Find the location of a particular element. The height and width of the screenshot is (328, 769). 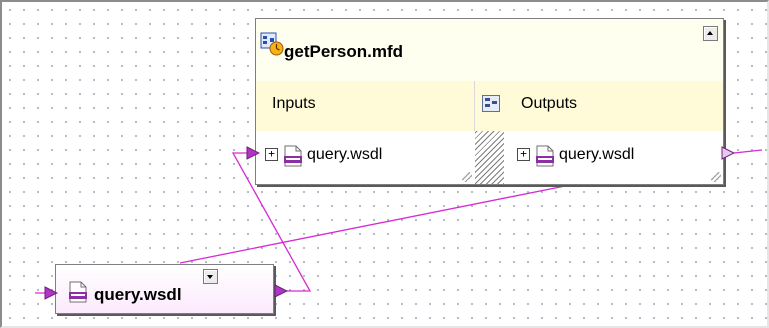

mapping-function-icon is located at coordinates (272, 44).